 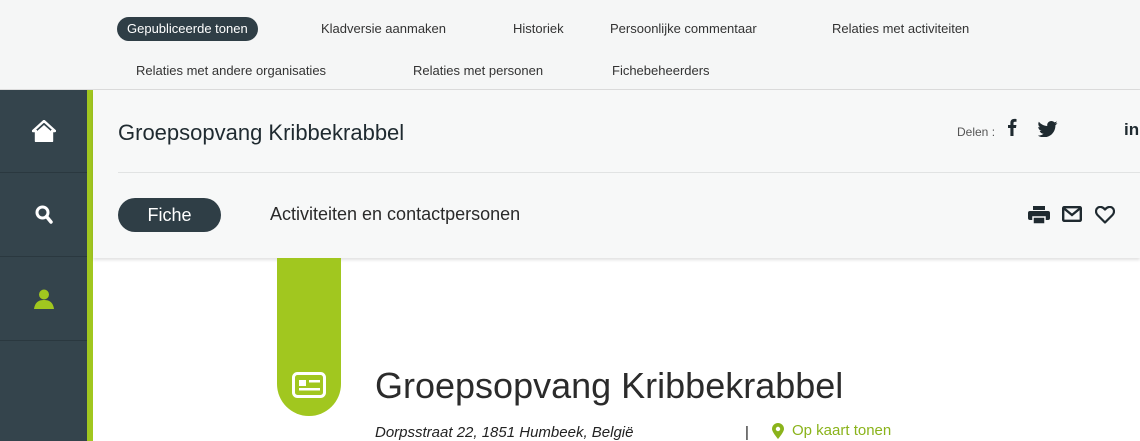 What do you see at coordinates (169, 215) in the screenshot?
I see `tab-fiche: Fiche` at bounding box center [169, 215].